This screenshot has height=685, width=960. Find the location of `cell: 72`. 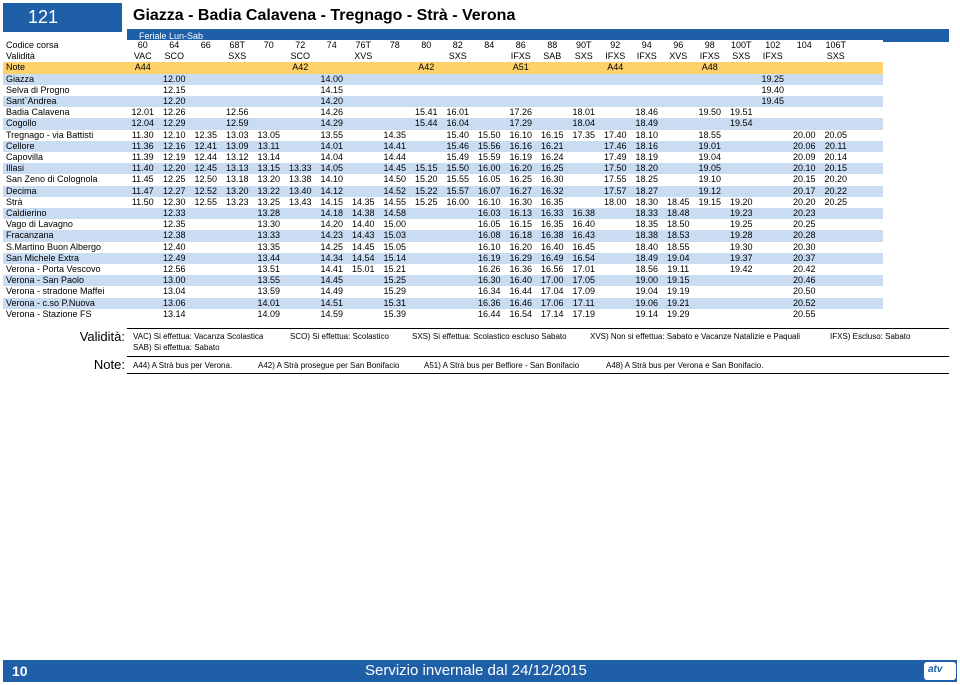

cell: 72 is located at coordinates (300, 46).